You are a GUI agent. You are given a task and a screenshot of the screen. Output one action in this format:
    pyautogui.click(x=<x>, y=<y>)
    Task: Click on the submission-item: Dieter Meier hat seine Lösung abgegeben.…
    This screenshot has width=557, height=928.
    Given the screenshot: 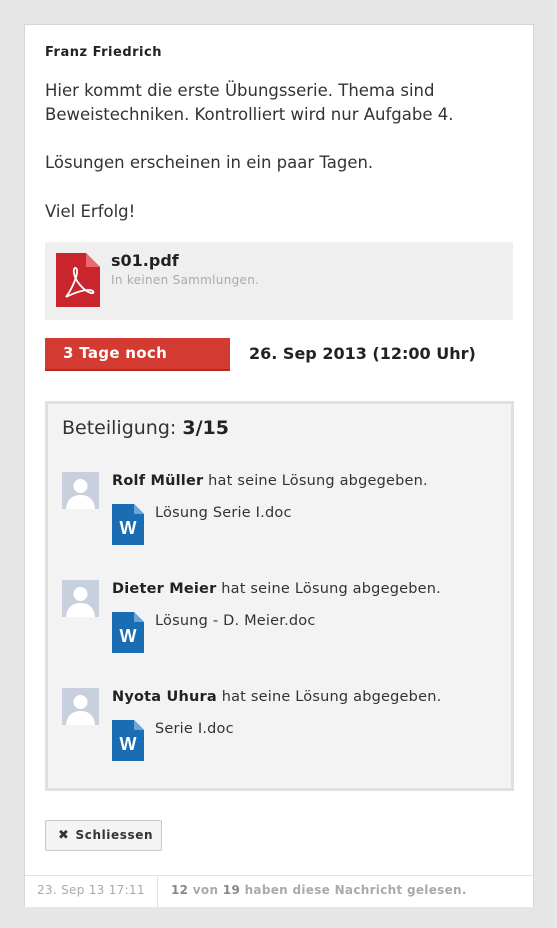 What is the action you would take?
    pyautogui.click(x=282, y=626)
    